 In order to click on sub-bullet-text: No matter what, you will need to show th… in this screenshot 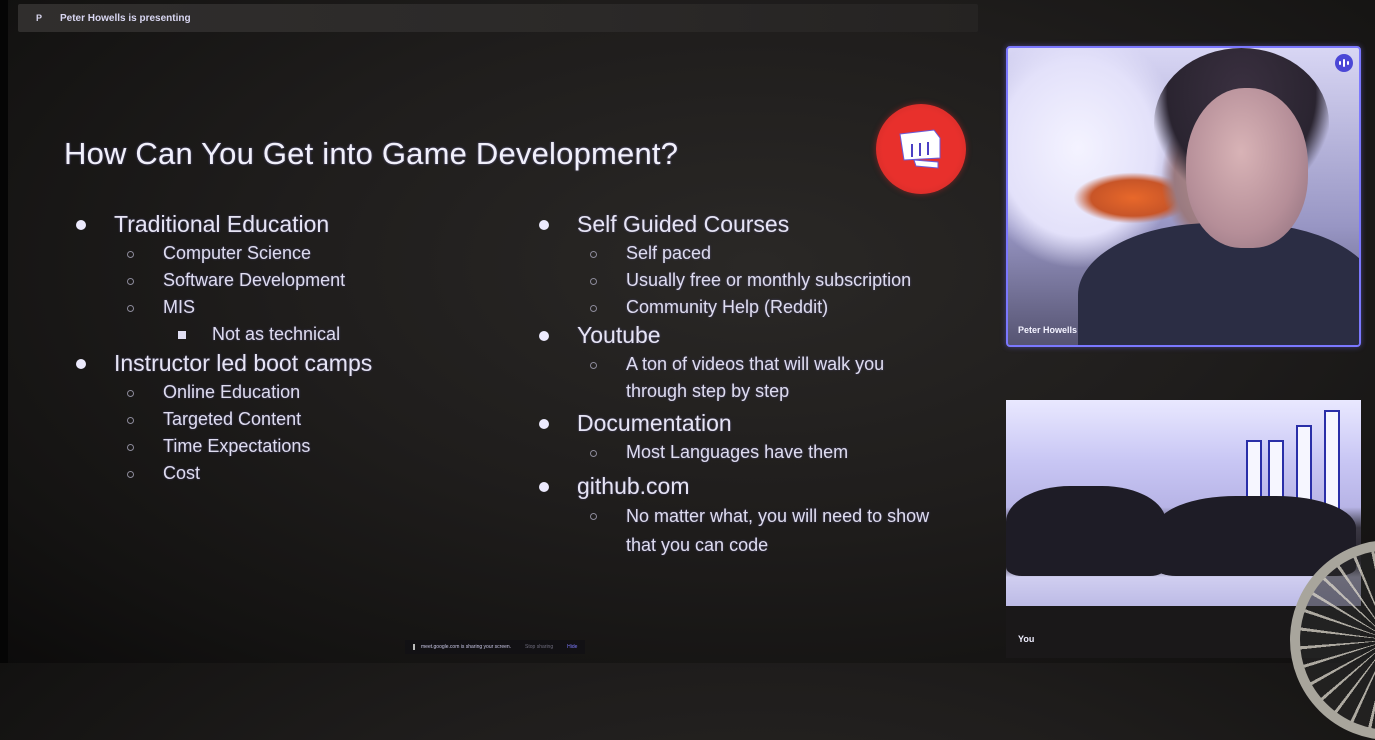, I will do `click(778, 530)`.